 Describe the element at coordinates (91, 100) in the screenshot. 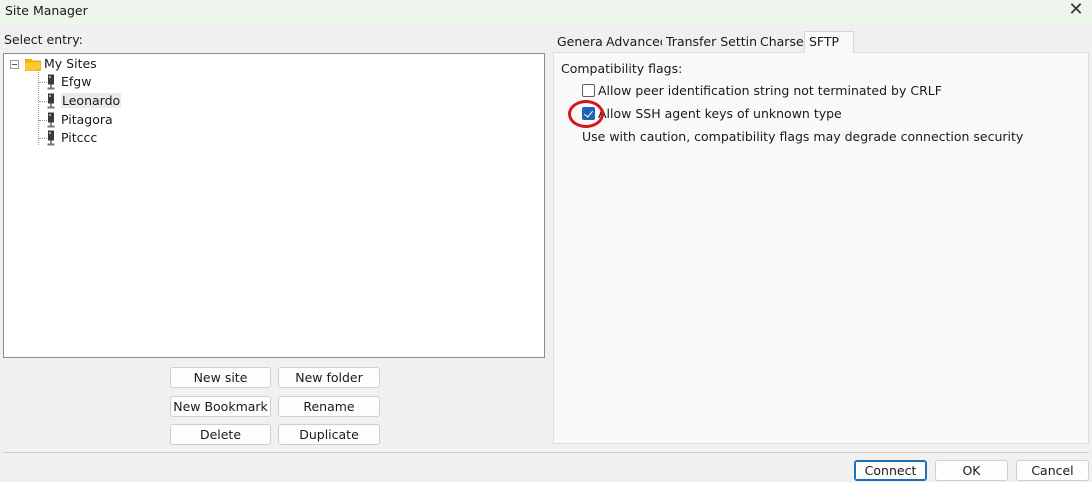

I see `tree-item-leonardo: Leonardo` at that location.